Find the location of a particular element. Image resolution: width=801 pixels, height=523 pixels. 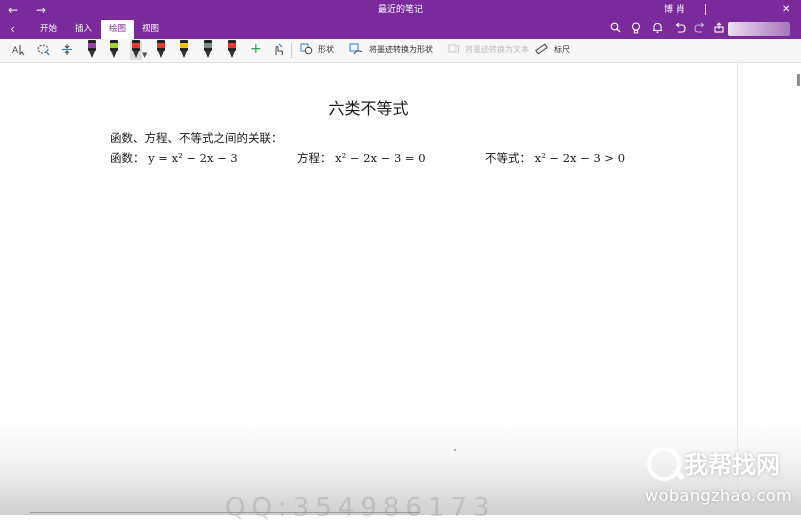

relation-text: 函数、方程、不等式之间的关联： is located at coordinates (196, 138).